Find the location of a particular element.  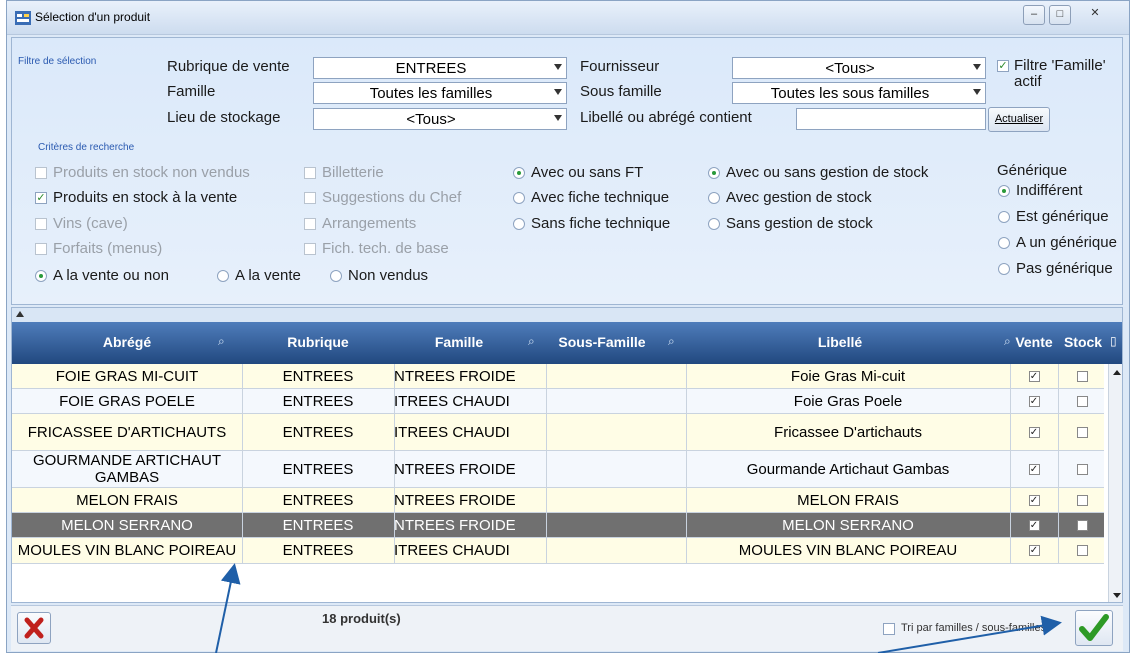

radio-non-vendus-label: Non vendus is located at coordinates (388, 275).